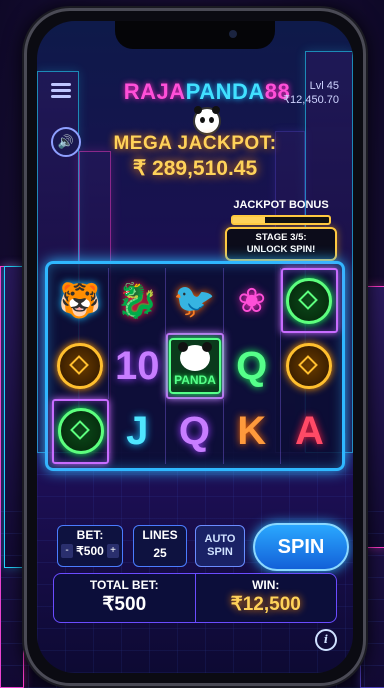 The image size is (384, 688). I want to click on auto-spin-label-2: SPIN, so click(220, 552).